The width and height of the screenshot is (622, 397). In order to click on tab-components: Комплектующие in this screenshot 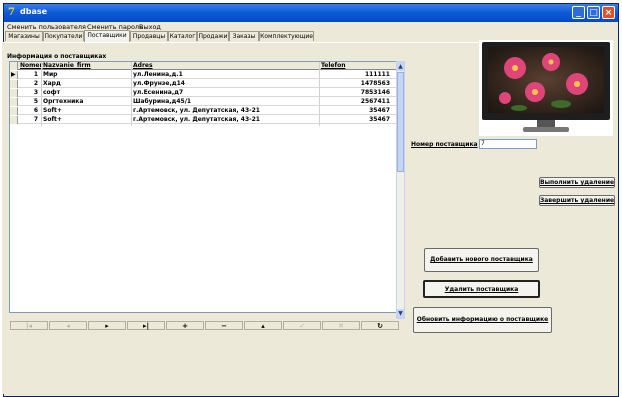, I will do `click(286, 36)`.